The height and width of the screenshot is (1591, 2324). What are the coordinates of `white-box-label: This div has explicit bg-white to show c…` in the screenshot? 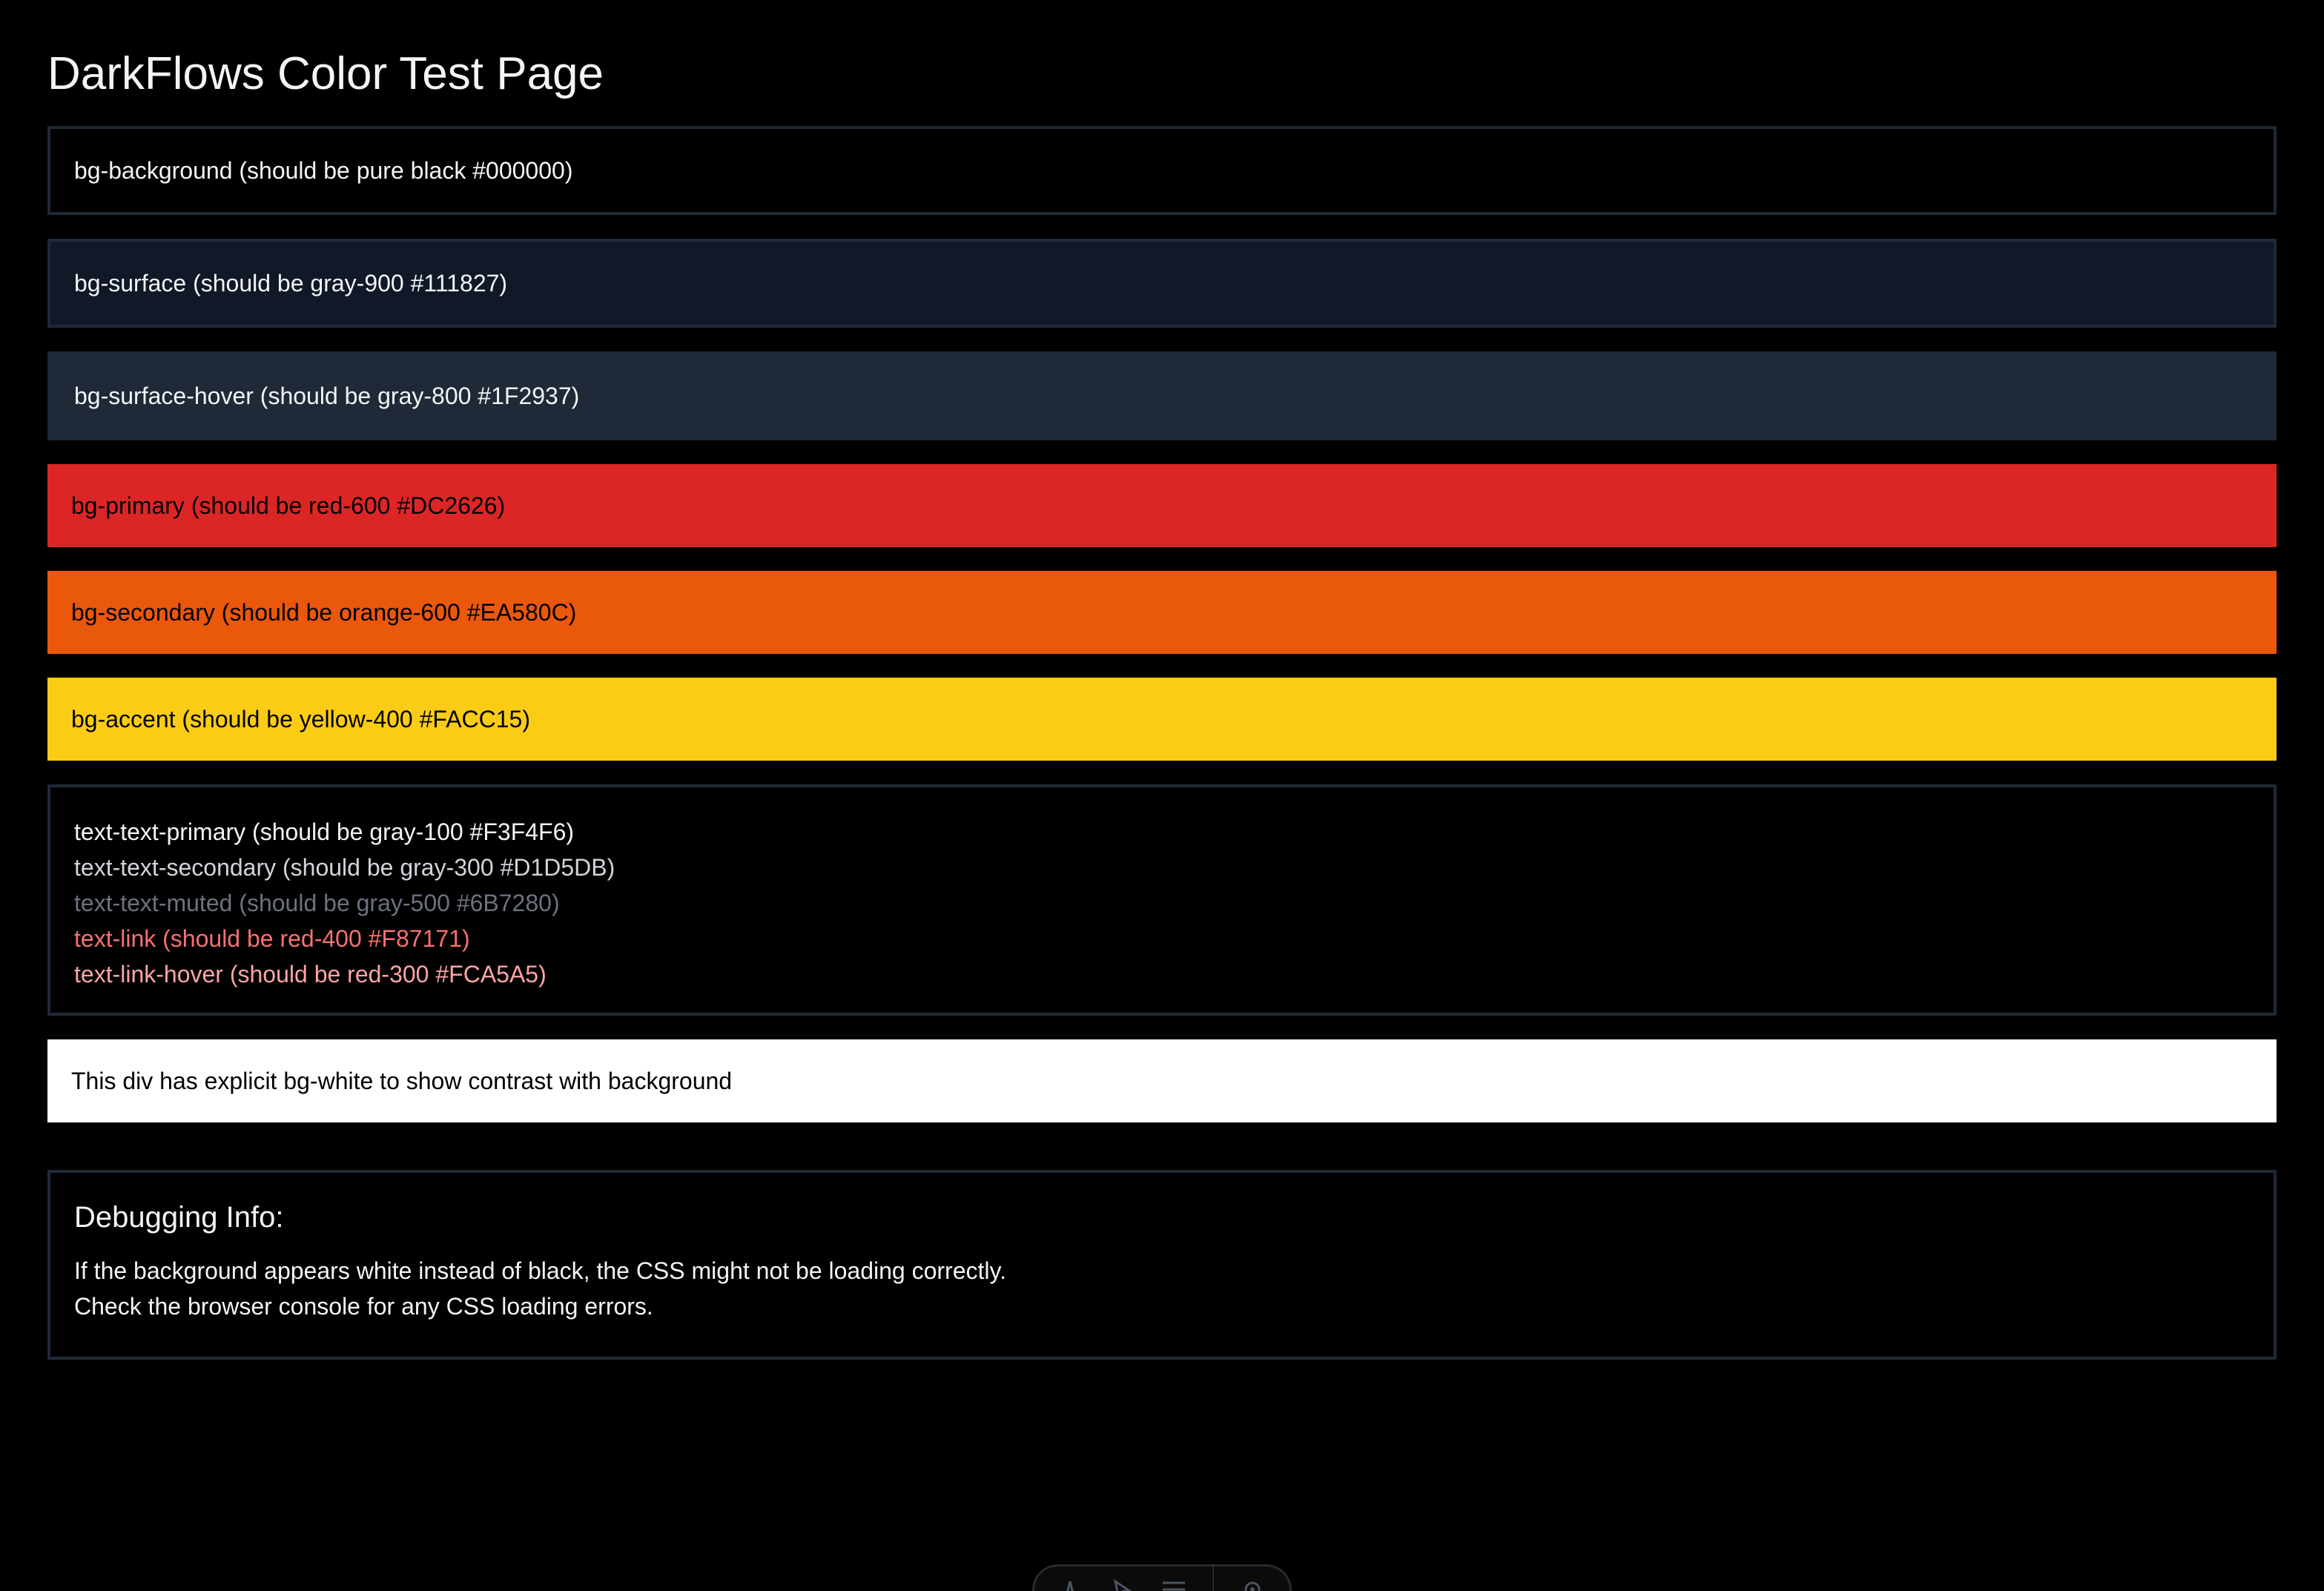 It's located at (402, 1081).